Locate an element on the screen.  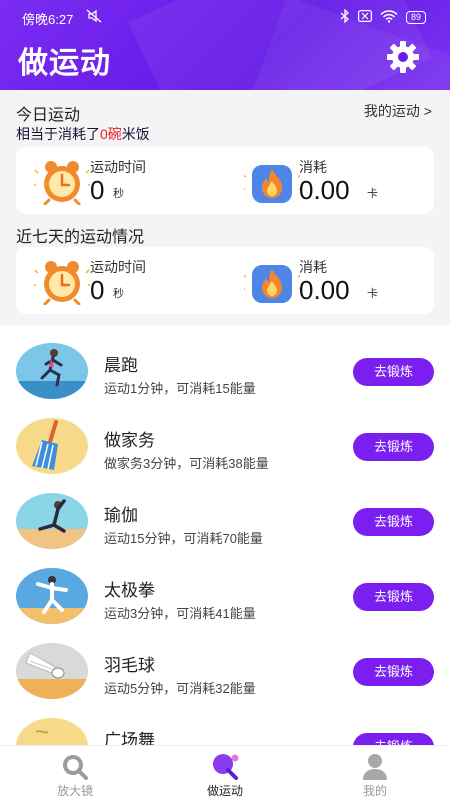
battery-icon: 89 is located at coordinates (415, 17).